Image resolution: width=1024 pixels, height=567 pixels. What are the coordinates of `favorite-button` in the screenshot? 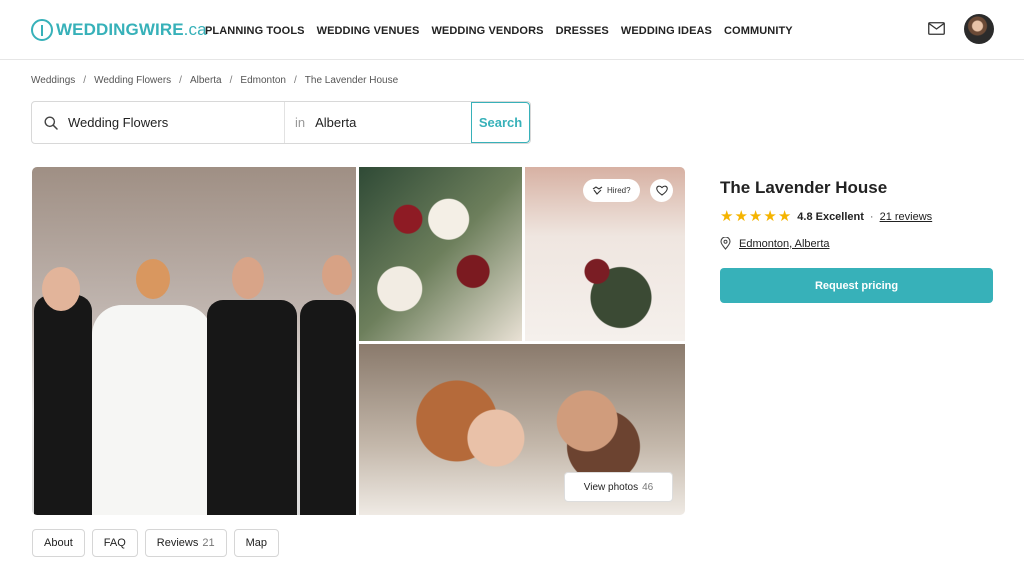 It's located at (661, 190).